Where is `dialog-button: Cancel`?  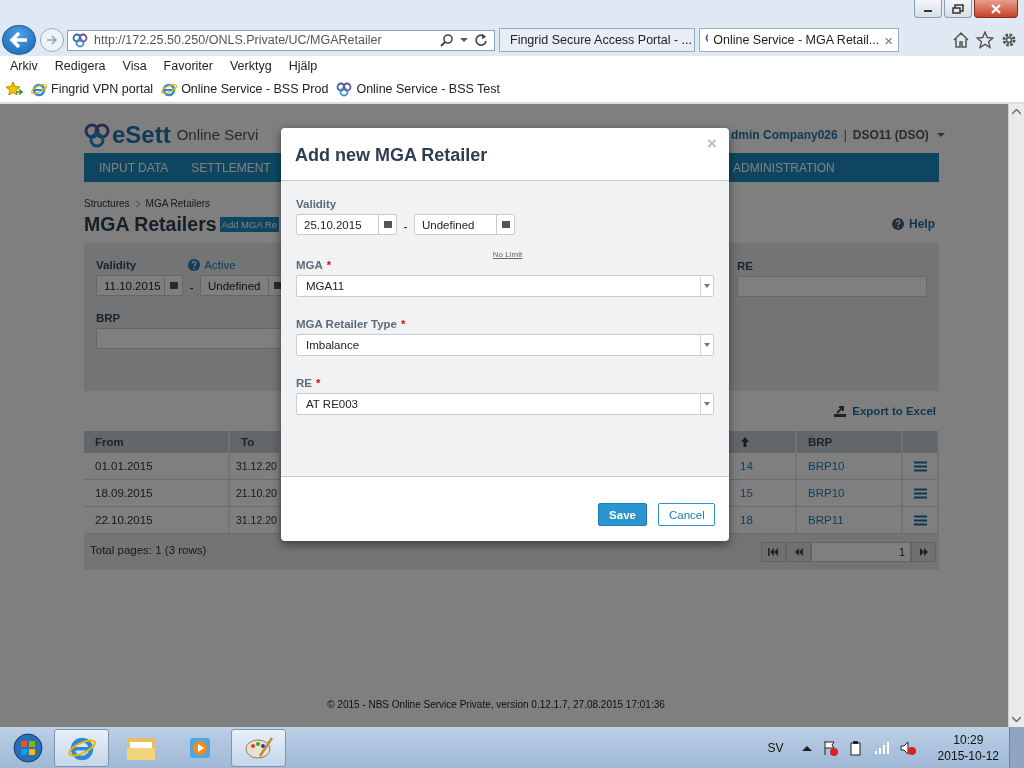 dialog-button: Cancel is located at coordinates (686, 514).